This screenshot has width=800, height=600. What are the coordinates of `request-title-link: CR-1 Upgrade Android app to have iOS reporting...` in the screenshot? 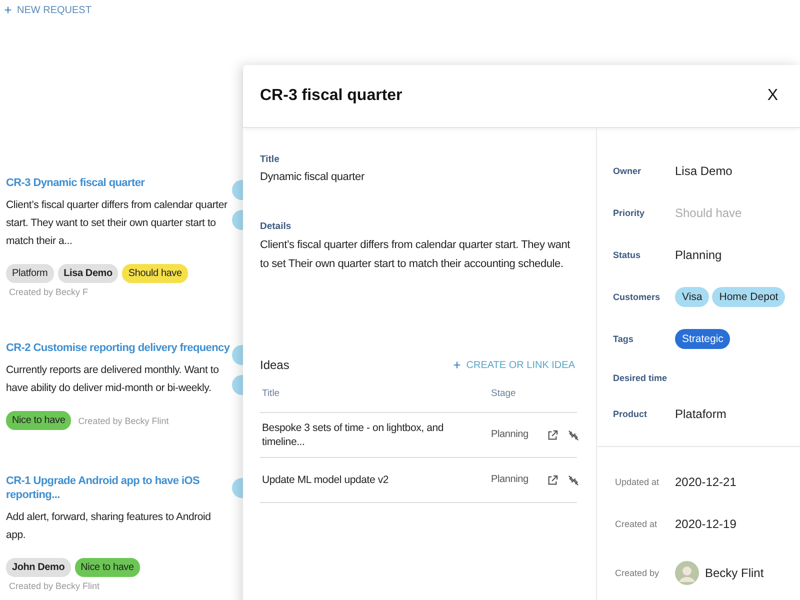 It's located at (118, 488).